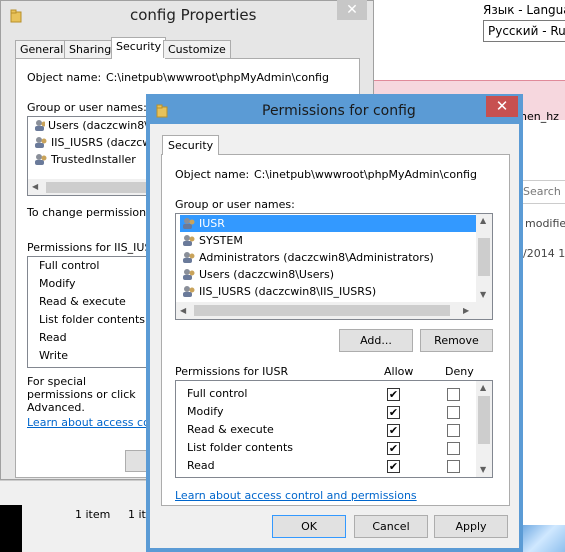 The image size is (565, 552). What do you see at coordinates (232, 371) in the screenshot?
I see `permissions-for-label: Permissions for IUSR` at bounding box center [232, 371].